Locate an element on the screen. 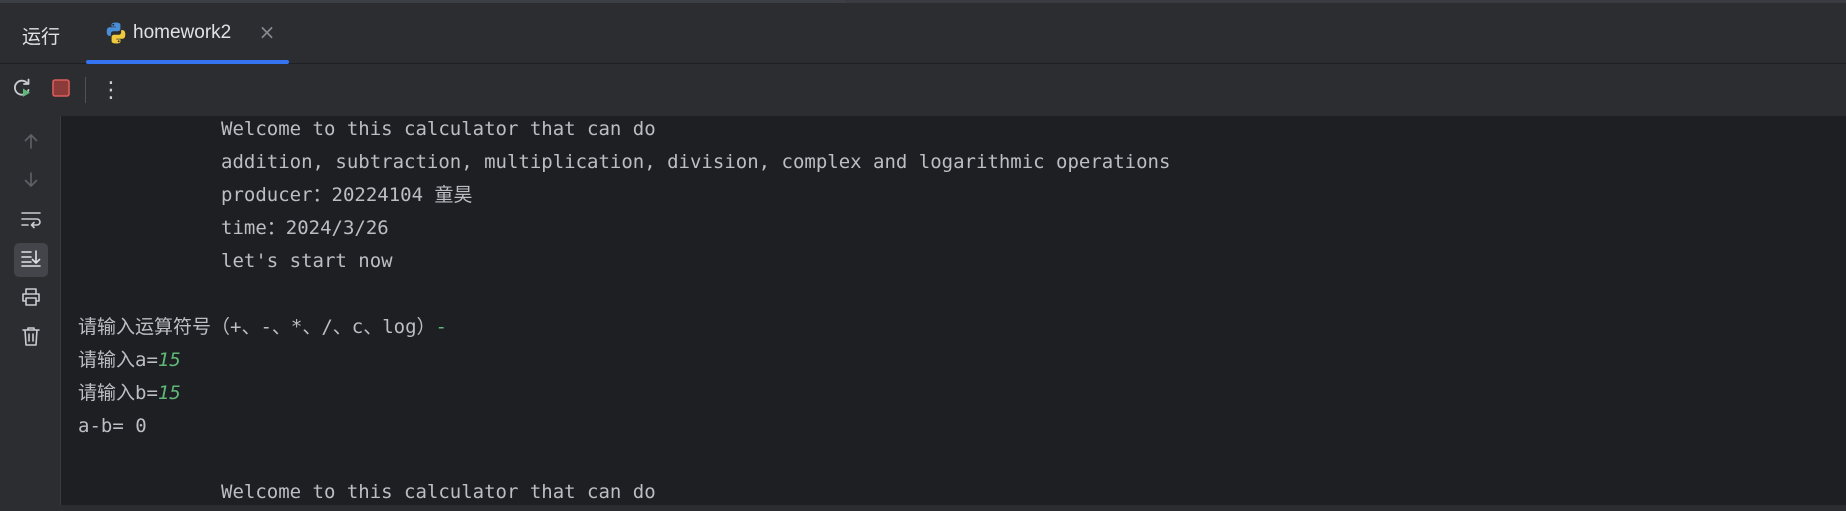  console-line-a-prompt: 请输入a=15 is located at coordinates (129, 360).